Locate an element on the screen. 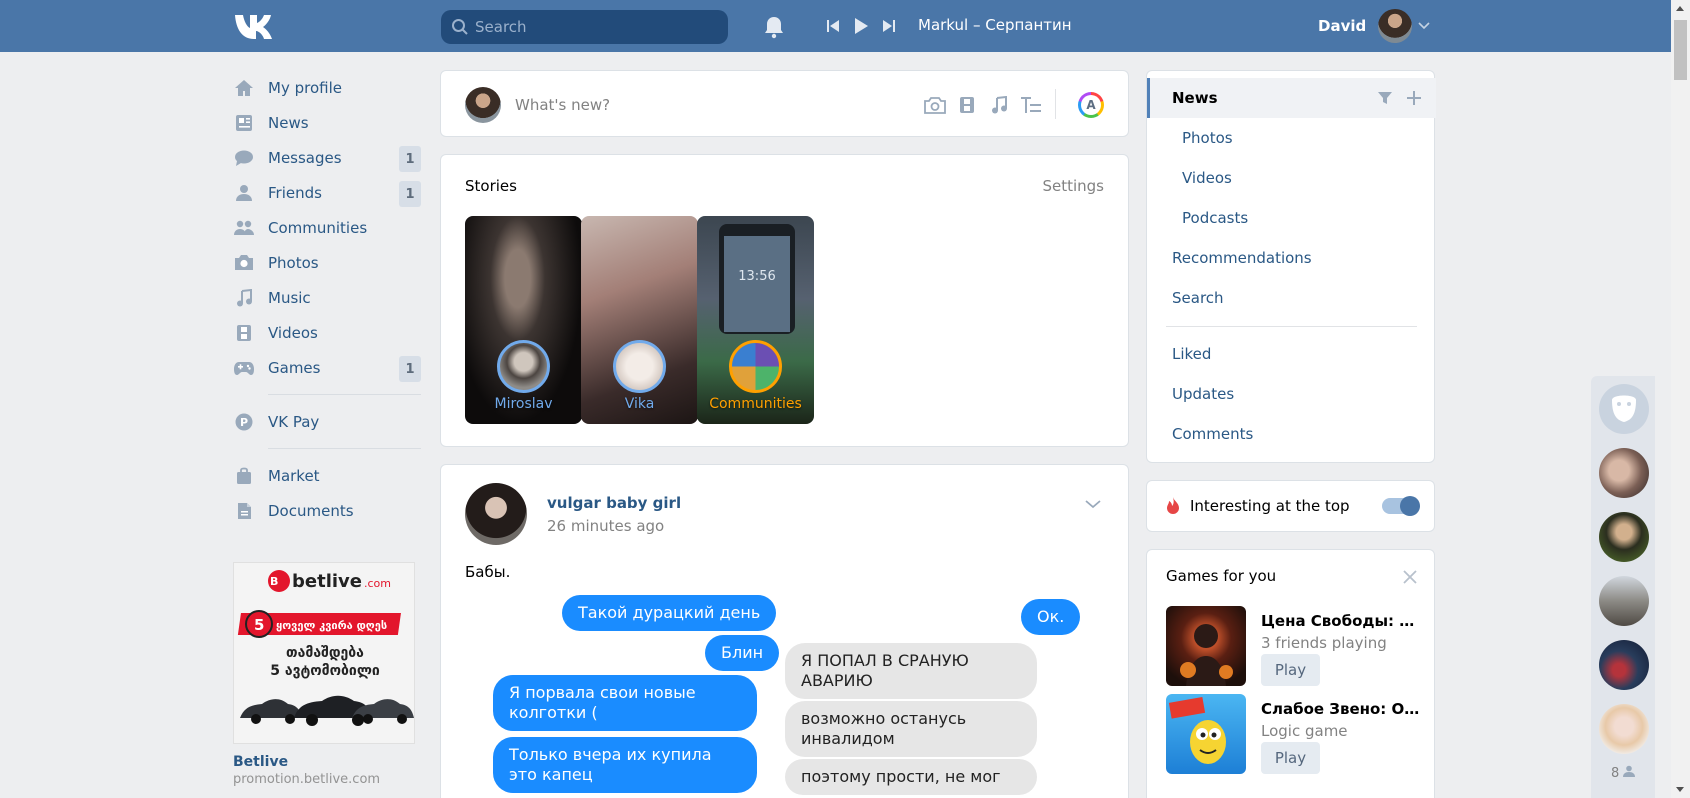  plus-icon is located at coordinates (1414, 98).